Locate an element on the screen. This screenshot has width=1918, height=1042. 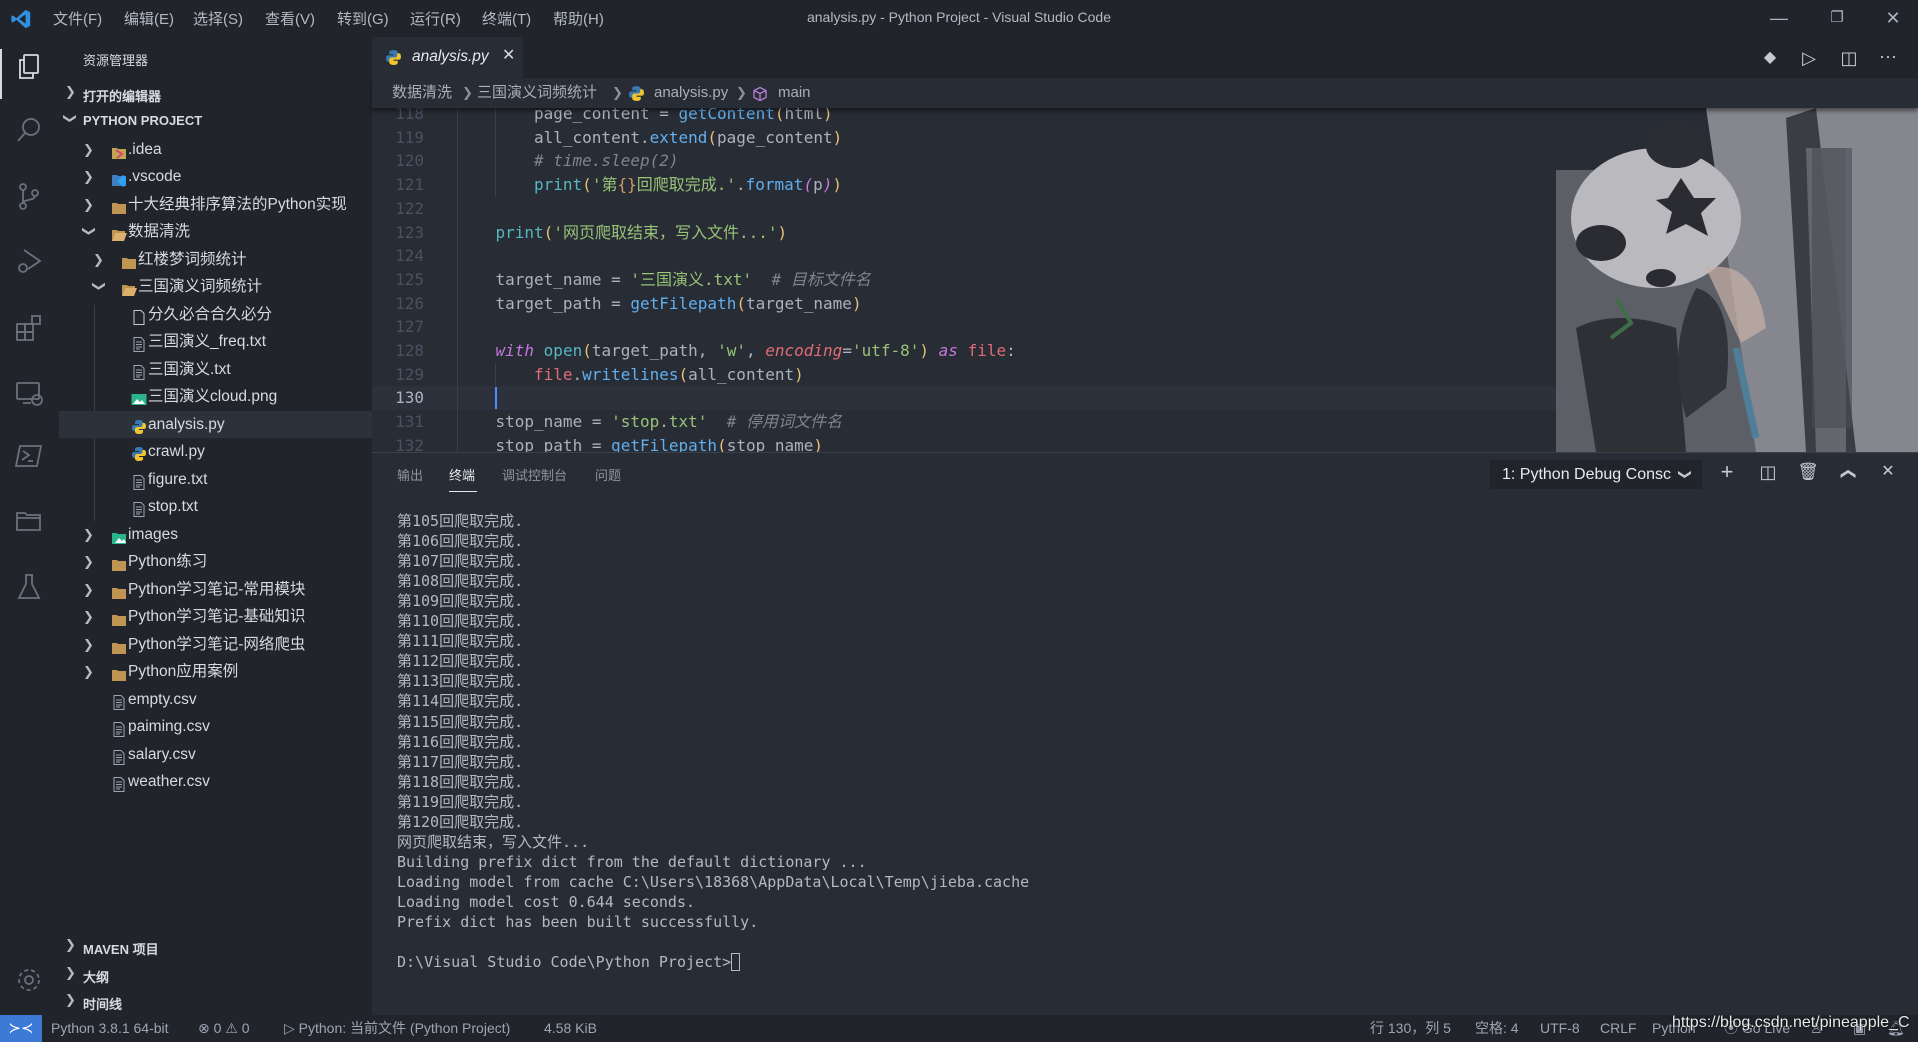
tree-item-folder: ❯ 十大经典排序算法的Python实现 is located at coordinates (215, 205).